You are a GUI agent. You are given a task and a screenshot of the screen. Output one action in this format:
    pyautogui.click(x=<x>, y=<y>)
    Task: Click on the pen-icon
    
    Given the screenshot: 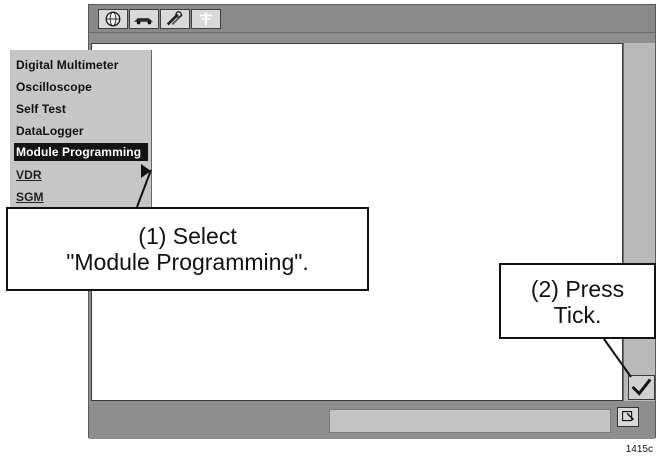 What is the action you would take?
    pyautogui.click(x=628, y=417)
    